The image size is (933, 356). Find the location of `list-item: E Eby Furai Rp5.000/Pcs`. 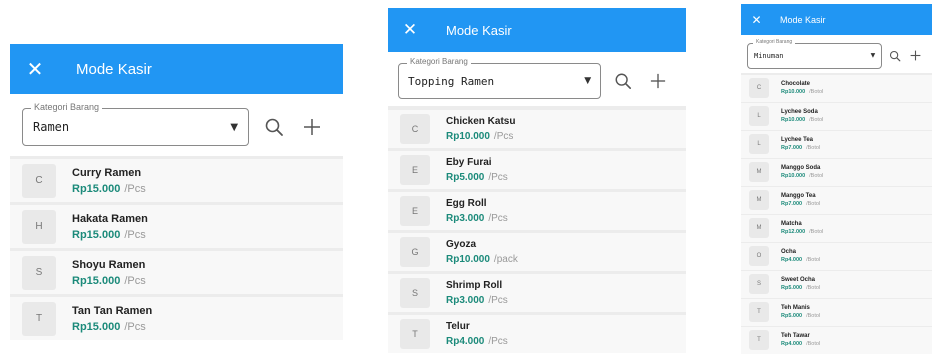

list-item: E Eby Furai Rp5.000/Pcs is located at coordinates (537, 170).